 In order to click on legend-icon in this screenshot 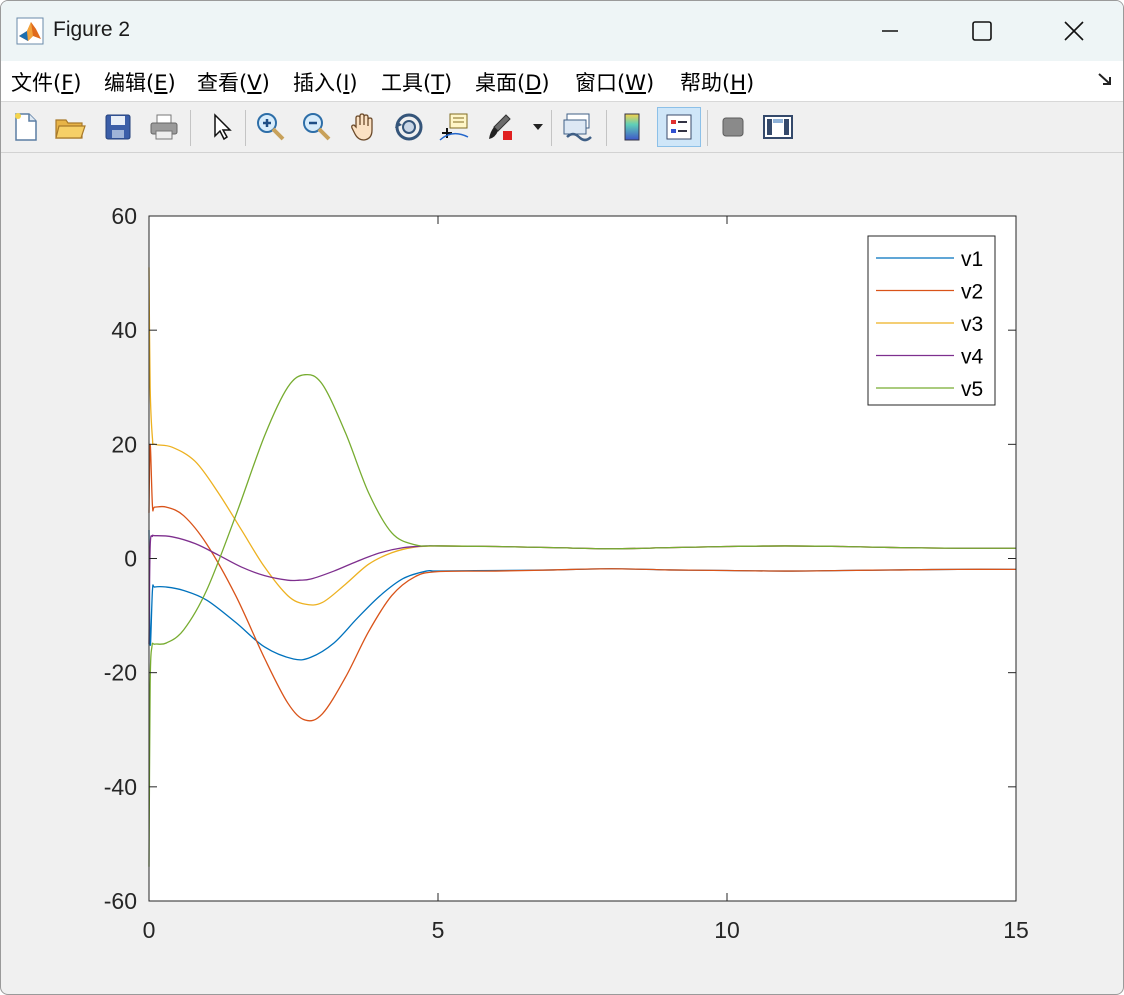, I will do `click(679, 127)`.